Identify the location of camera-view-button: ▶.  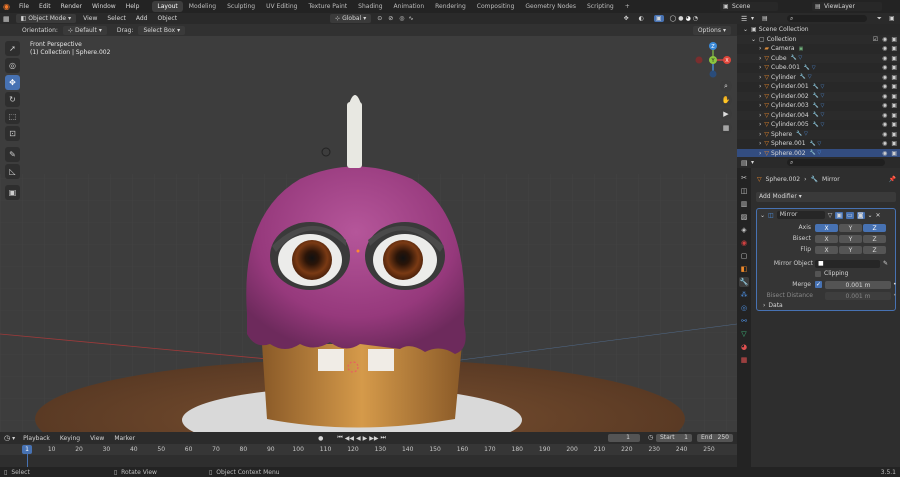
(726, 114).